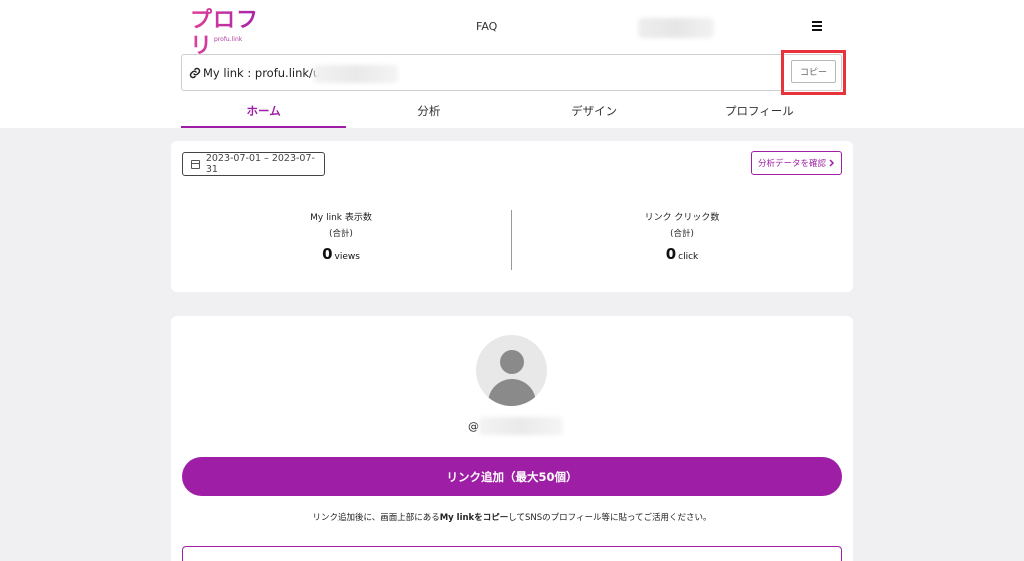 The width and height of the screenshot is (1024, 561). Describe the element at coordinates (228, 39) in the screenshot. I see `logo-subtext: profu.link` at that location.